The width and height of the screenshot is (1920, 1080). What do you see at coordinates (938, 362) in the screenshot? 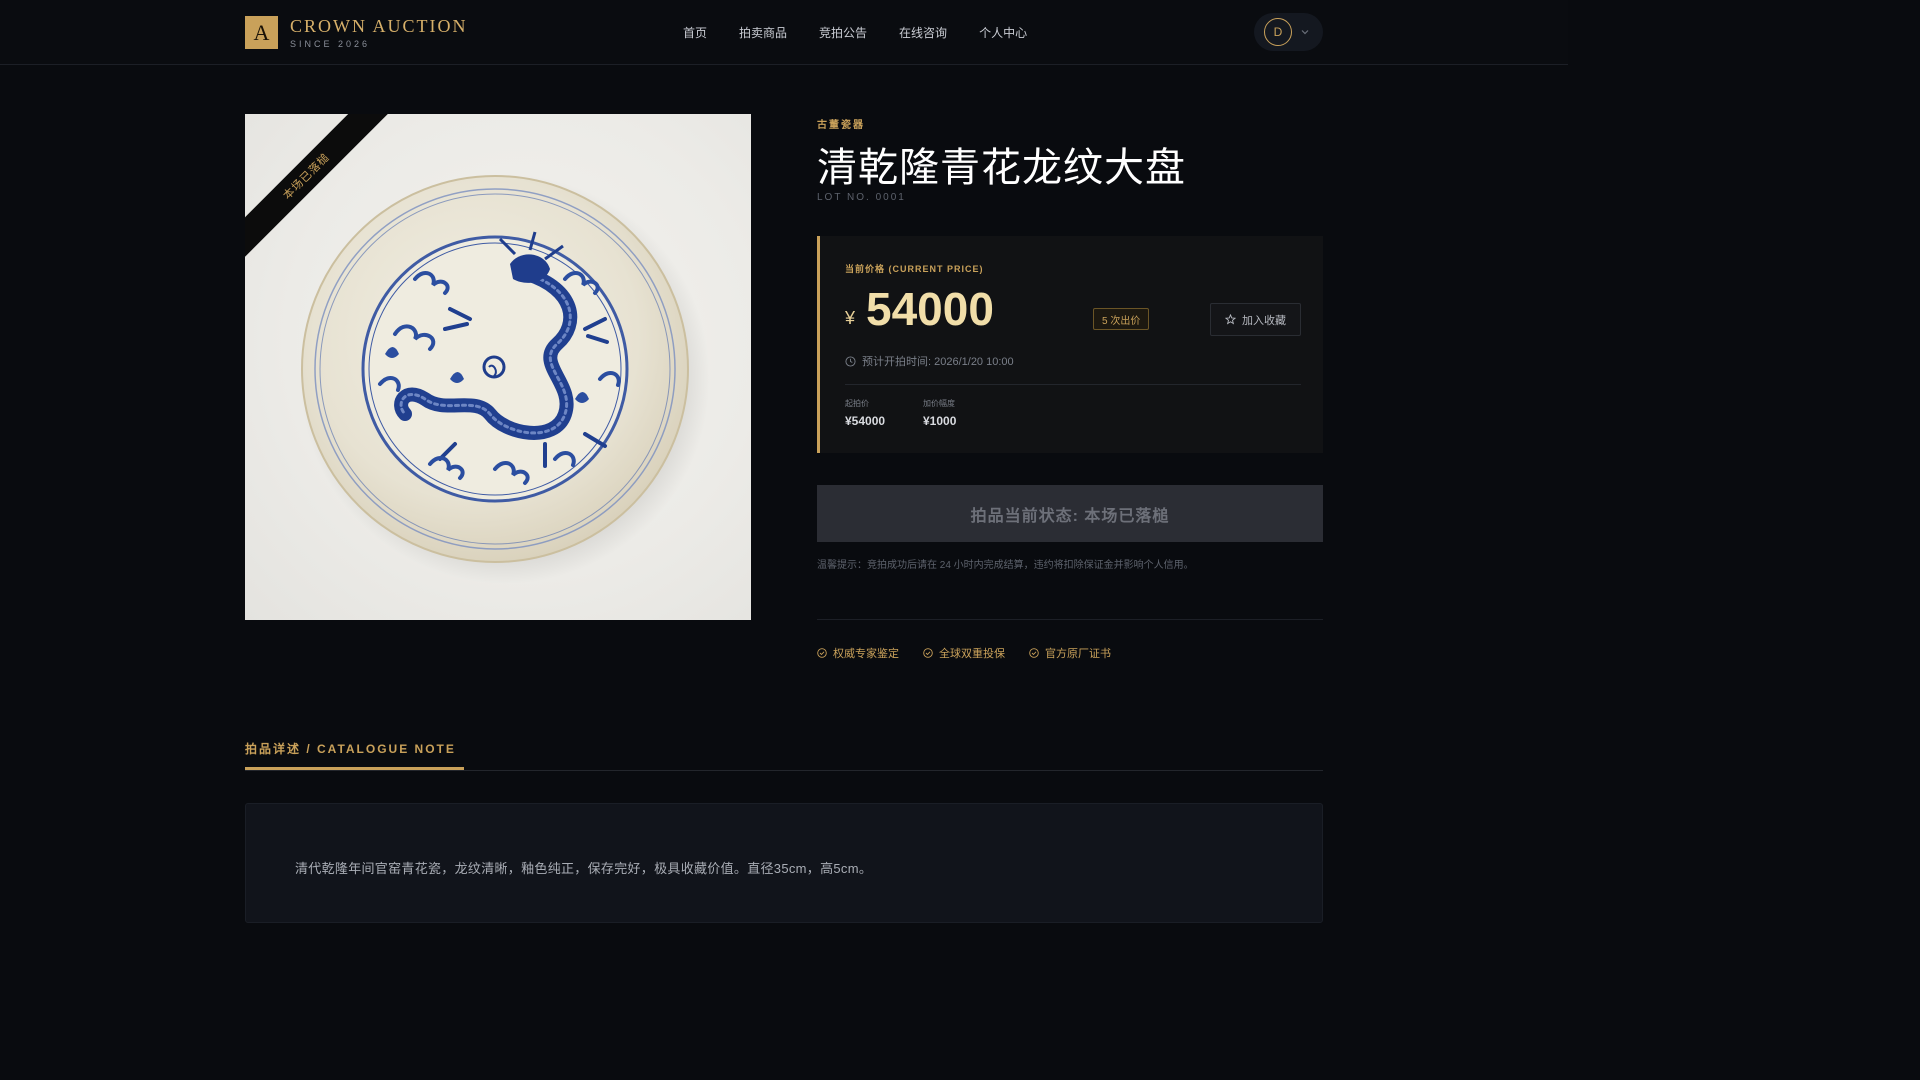
I see `start-time-text: 预计开拍时间: 2026/1/20 10:00` at bounding box center [938, 362].